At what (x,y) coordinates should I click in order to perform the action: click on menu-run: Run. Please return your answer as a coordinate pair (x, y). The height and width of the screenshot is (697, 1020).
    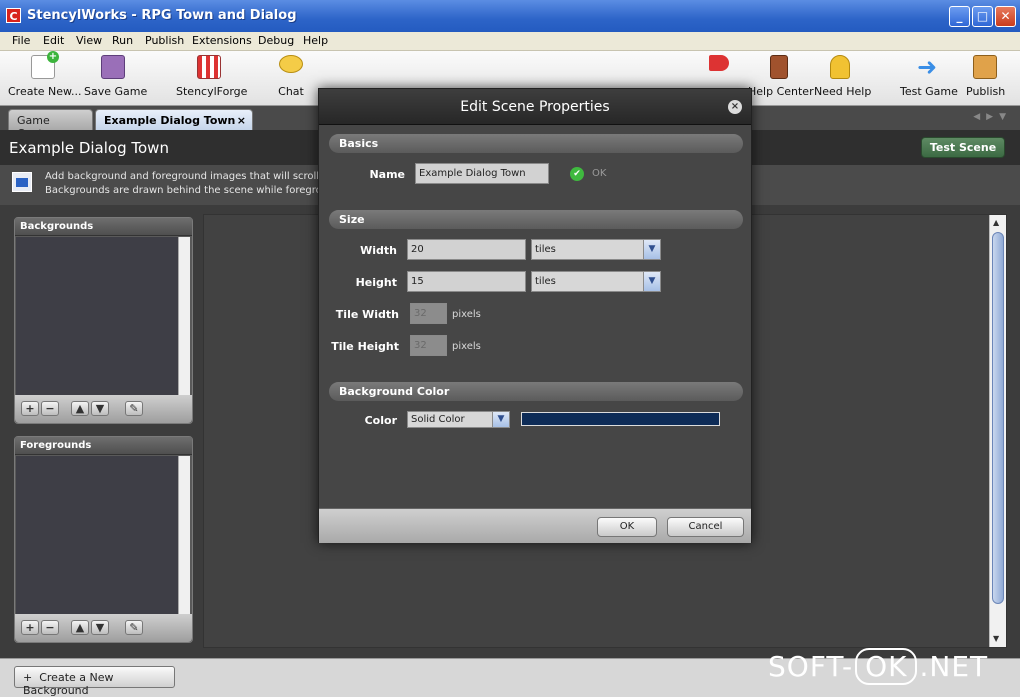
    Looking at the image, I should click on (122, 40).